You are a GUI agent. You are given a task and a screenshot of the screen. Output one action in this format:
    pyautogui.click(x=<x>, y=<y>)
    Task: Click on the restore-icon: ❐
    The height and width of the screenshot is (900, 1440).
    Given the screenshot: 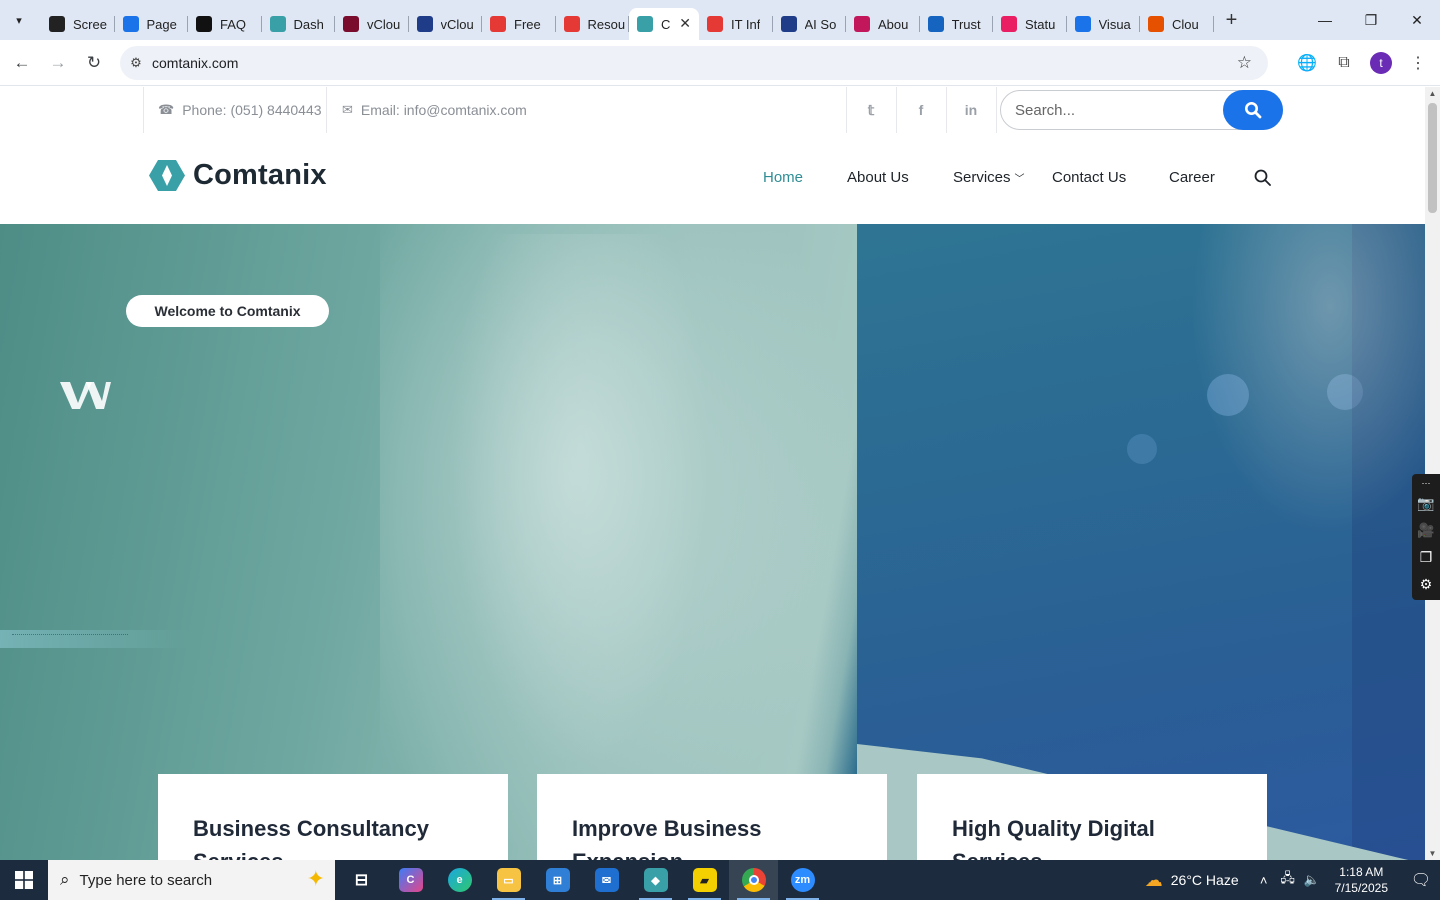 What is the action you would take?
    pyautogui.click(x=1371, y=20)
    